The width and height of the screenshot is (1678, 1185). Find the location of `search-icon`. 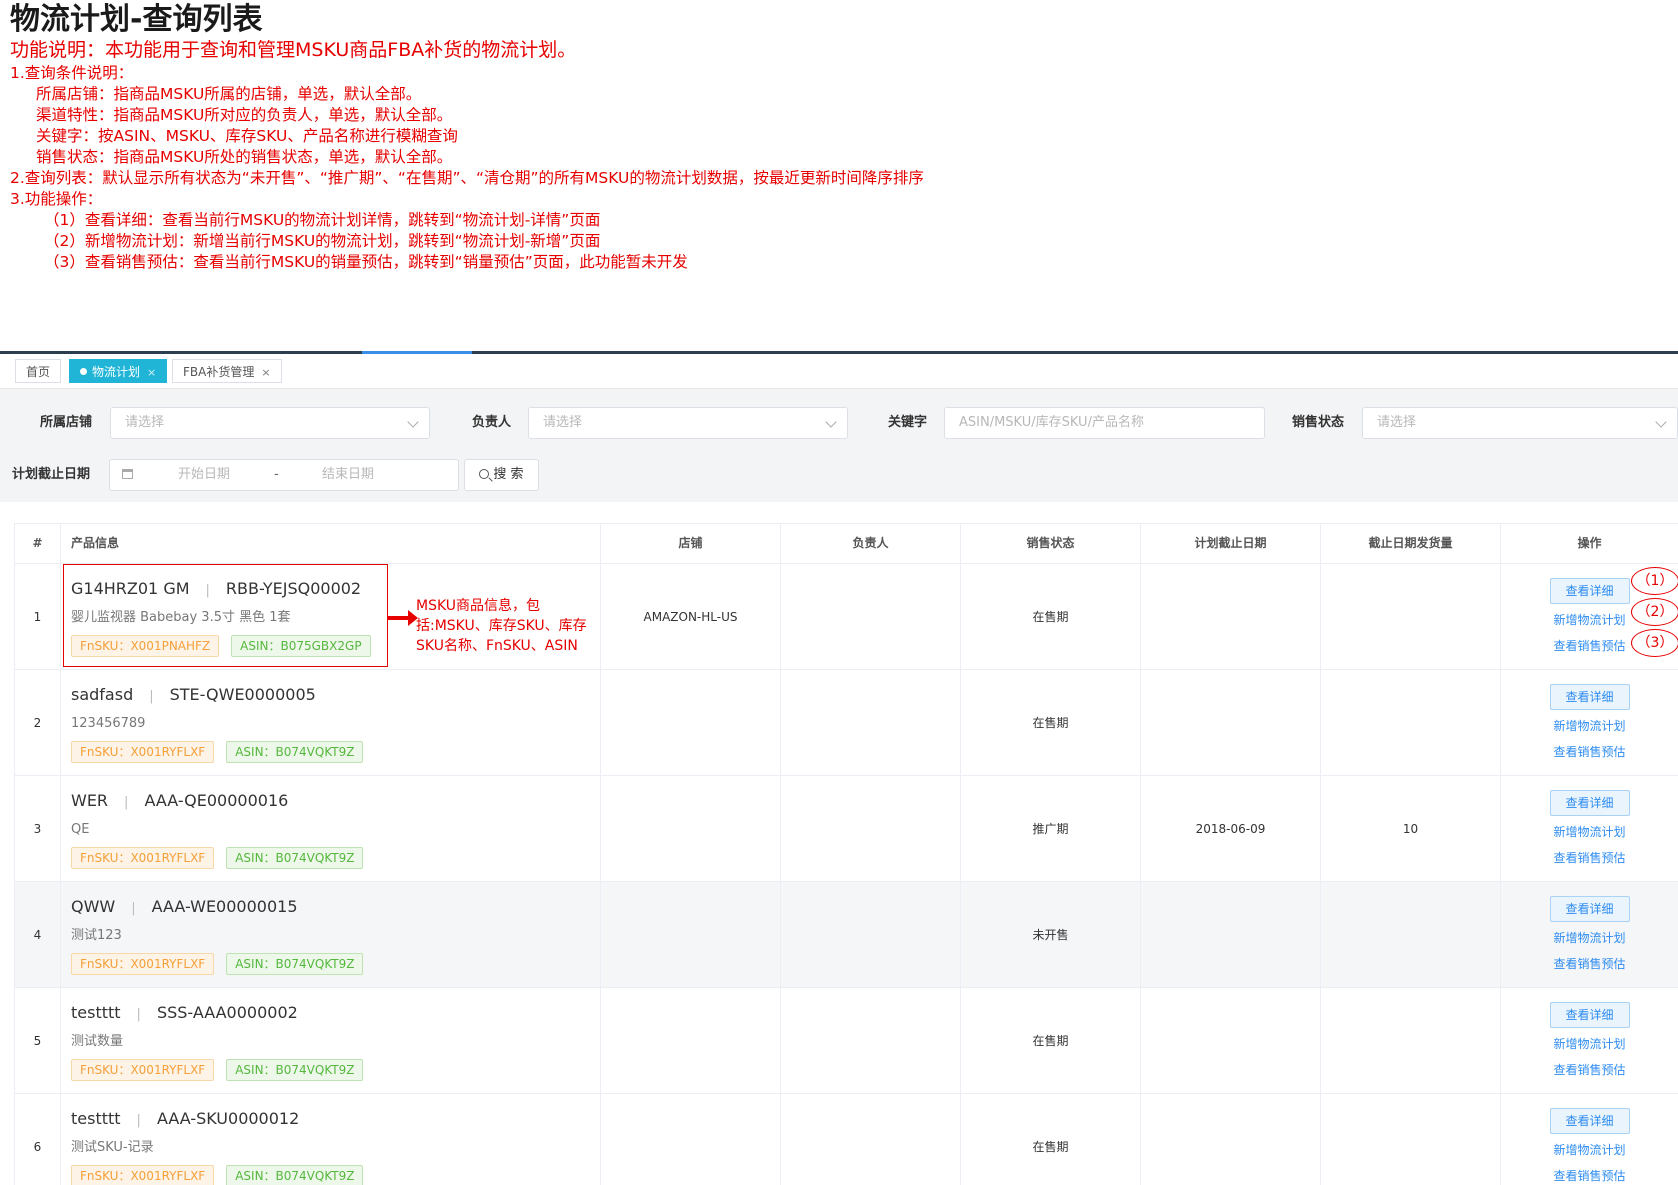

search-icon is located at coordinates (484, 474).